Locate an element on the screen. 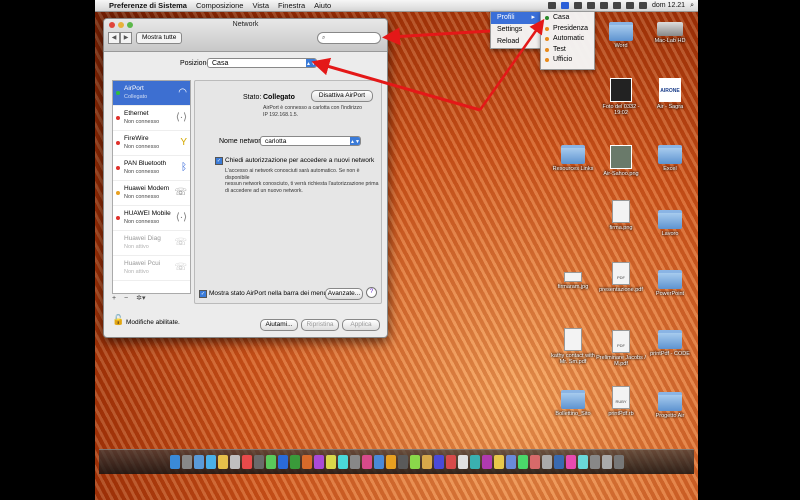  arrow-to-location is located at coordinates (396, 84).